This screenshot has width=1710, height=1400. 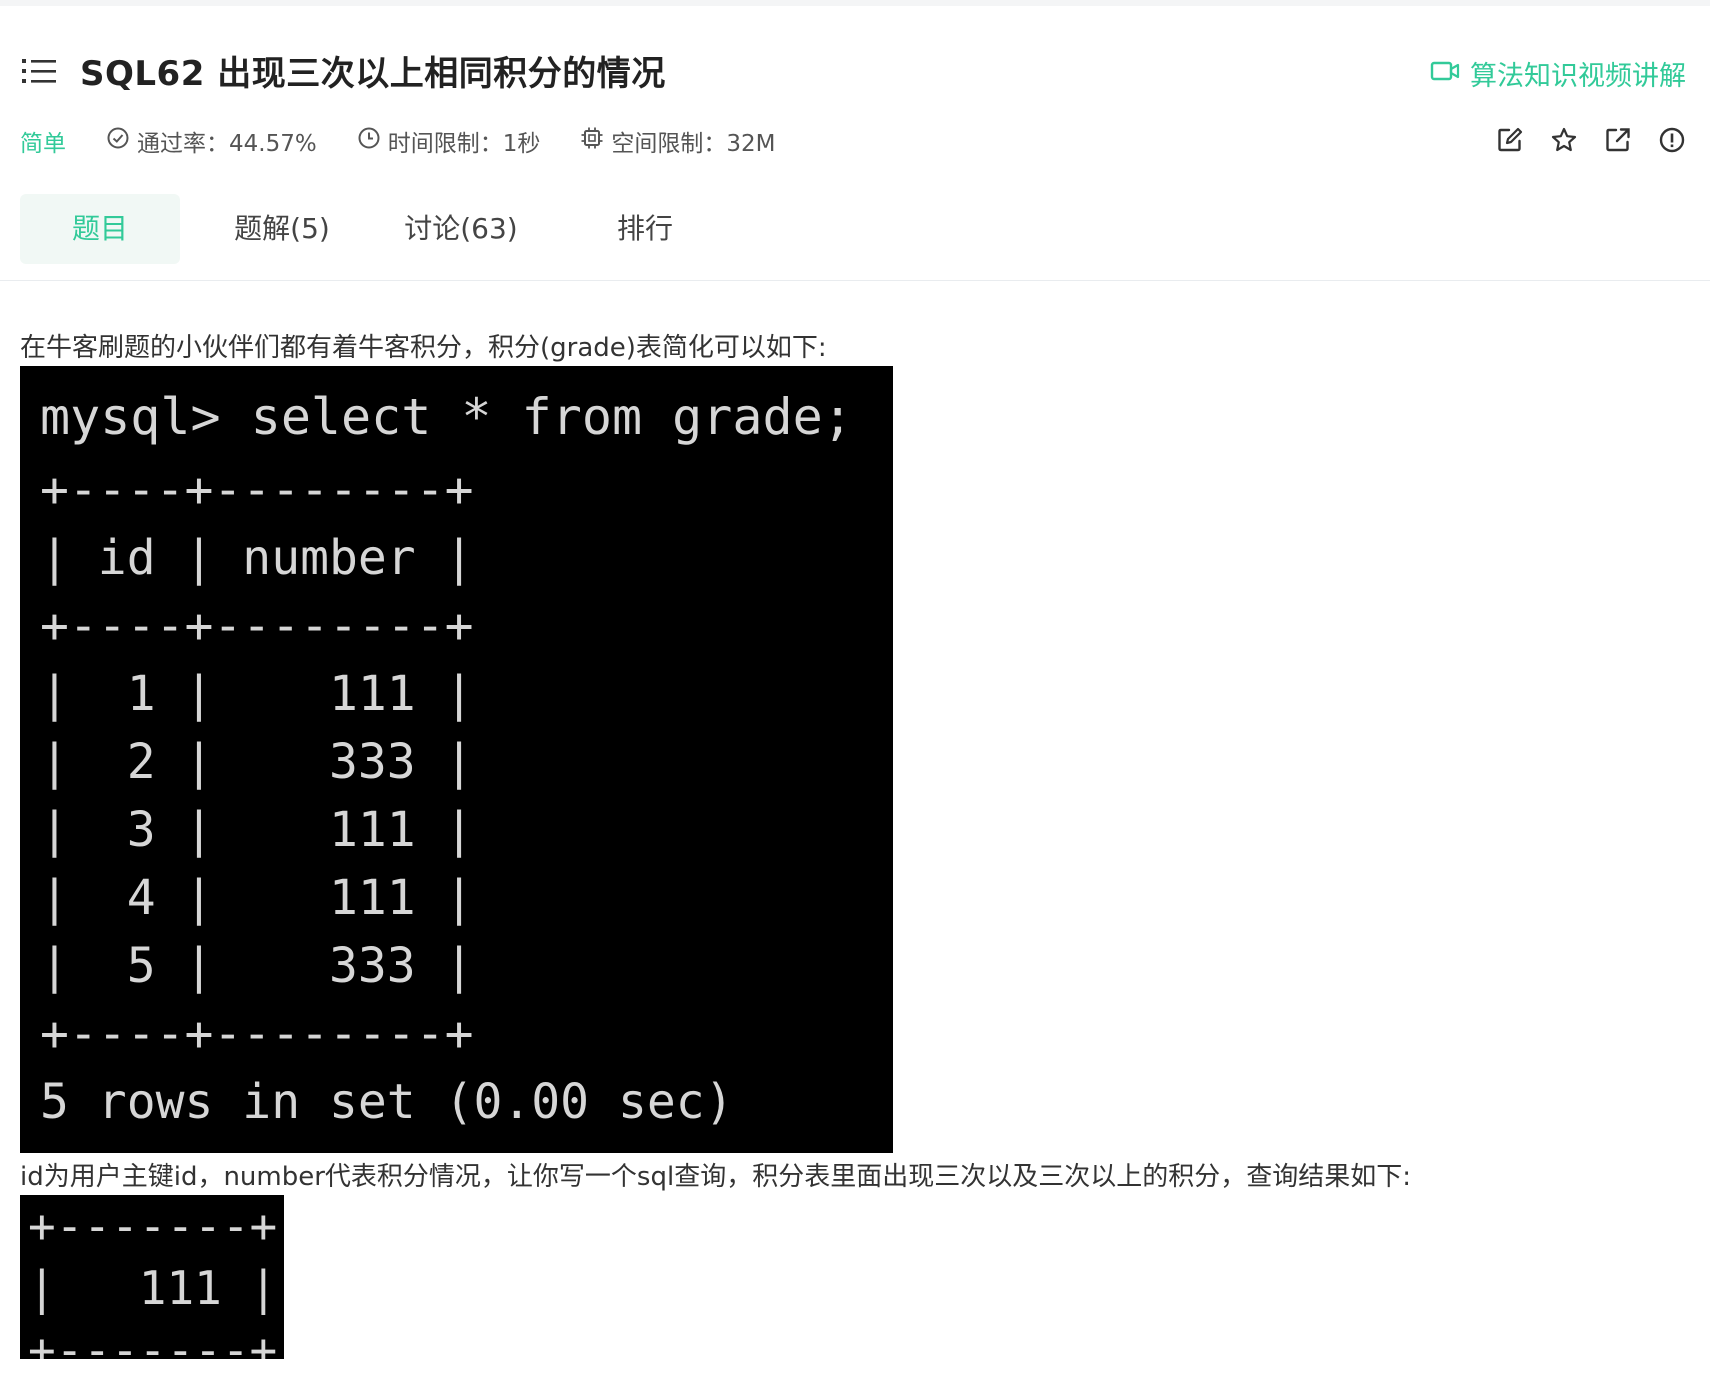 I want to click on difficulty-badge: 简单, so click(x=43, y=144).